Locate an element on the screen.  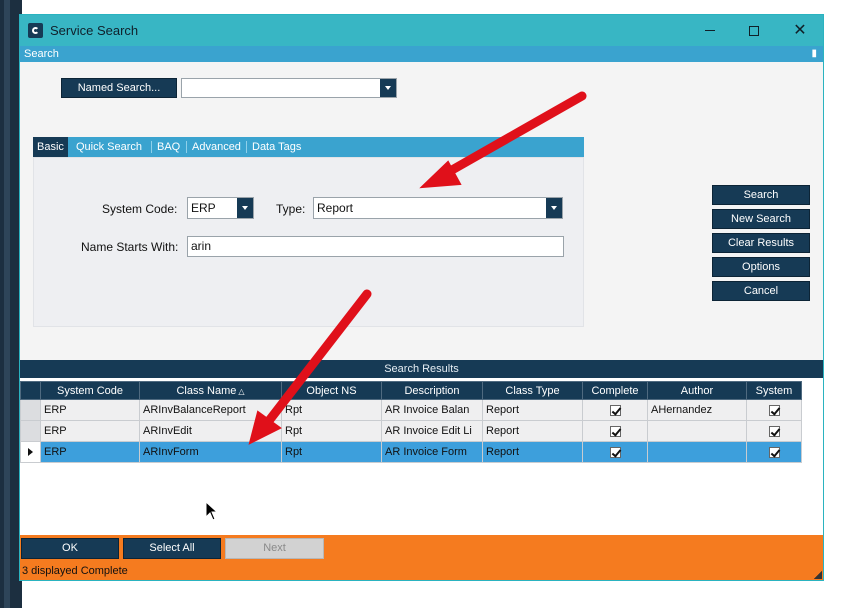
annotation-arrow-row is located at coordinates (317, 358).